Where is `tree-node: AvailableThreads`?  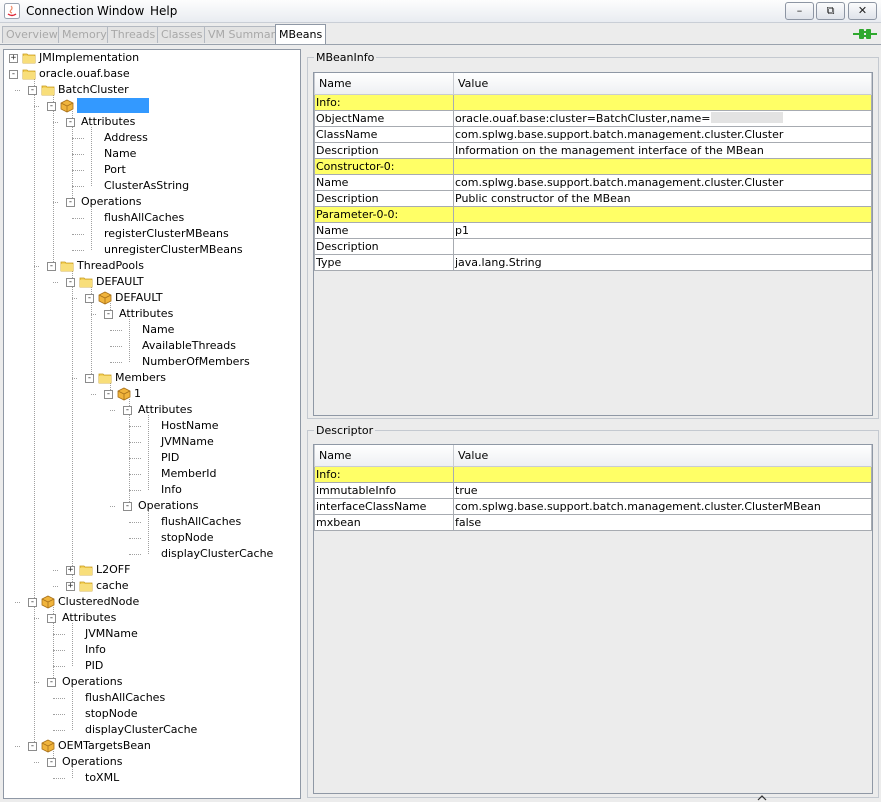 tree-node: AvailableThreads is located at coordinates (152, 346).